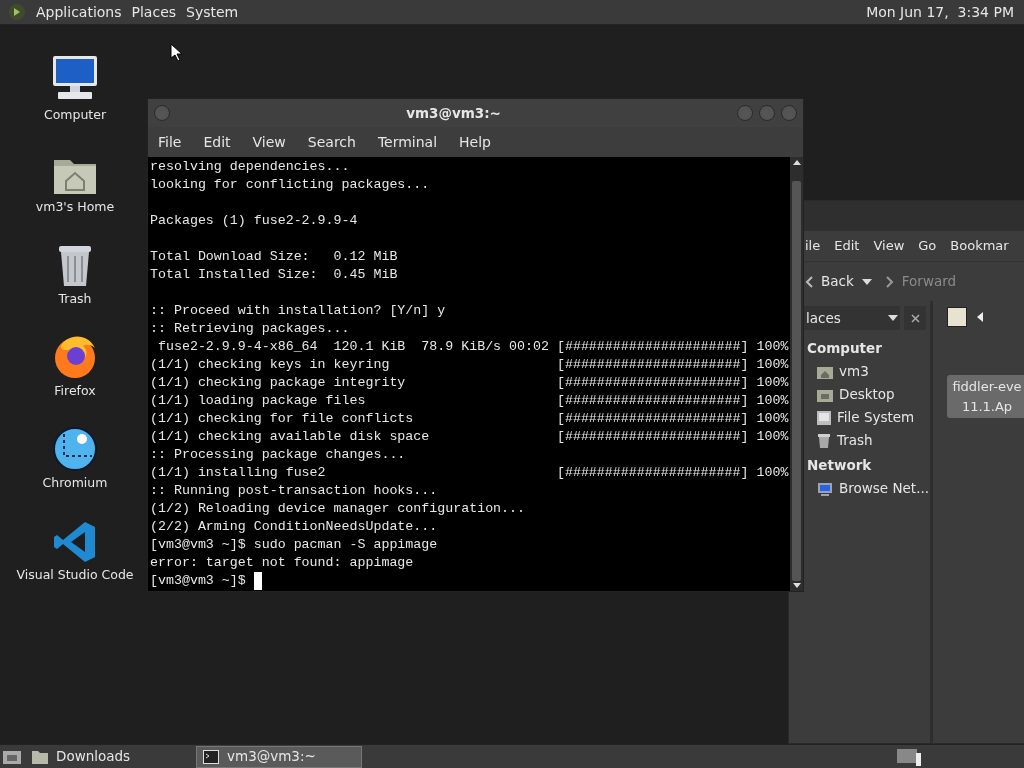 The image size is (1024, 768). What do you see at coordinates (979, 246) in the screenshot?
I see `menu-item: Bookmar` at bounding box center [979, 246].